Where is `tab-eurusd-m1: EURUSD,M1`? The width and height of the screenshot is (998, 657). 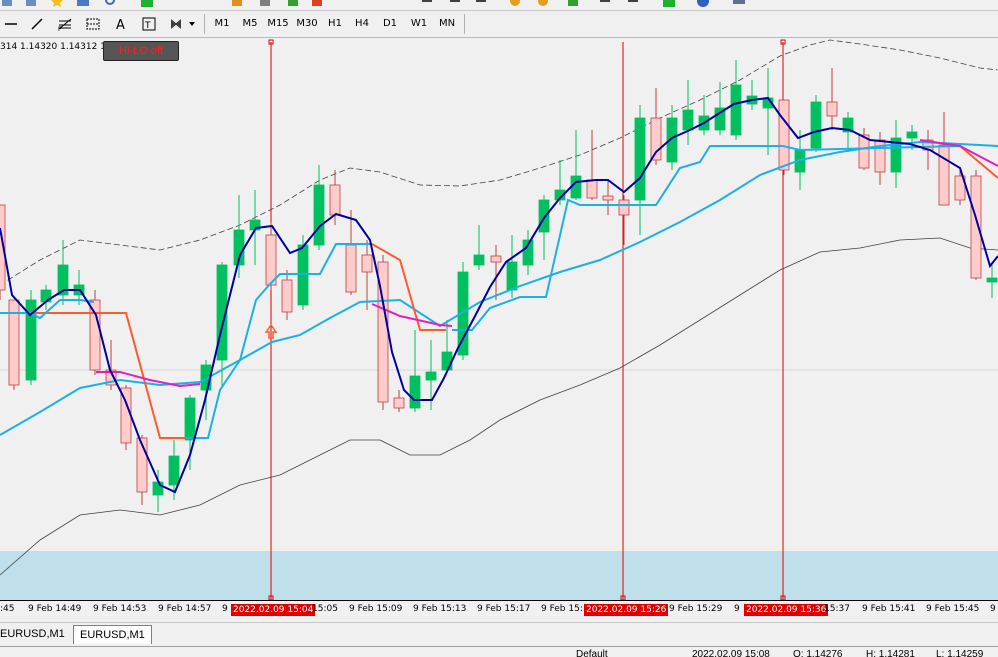
tab-eurusd-m1: EURUSD,M1 is located at coordinates (35, 634).